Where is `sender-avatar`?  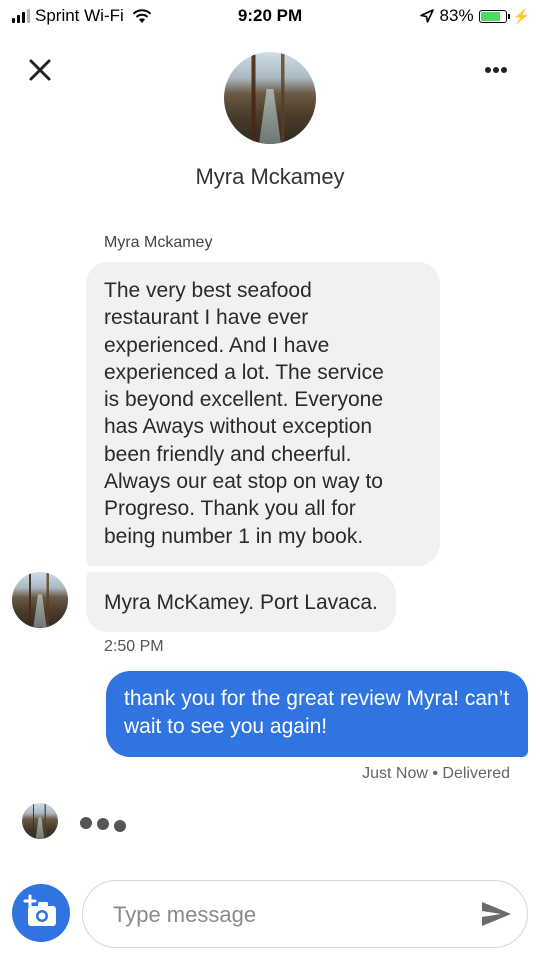
sender-avatar is located at coordinates (40, 600).